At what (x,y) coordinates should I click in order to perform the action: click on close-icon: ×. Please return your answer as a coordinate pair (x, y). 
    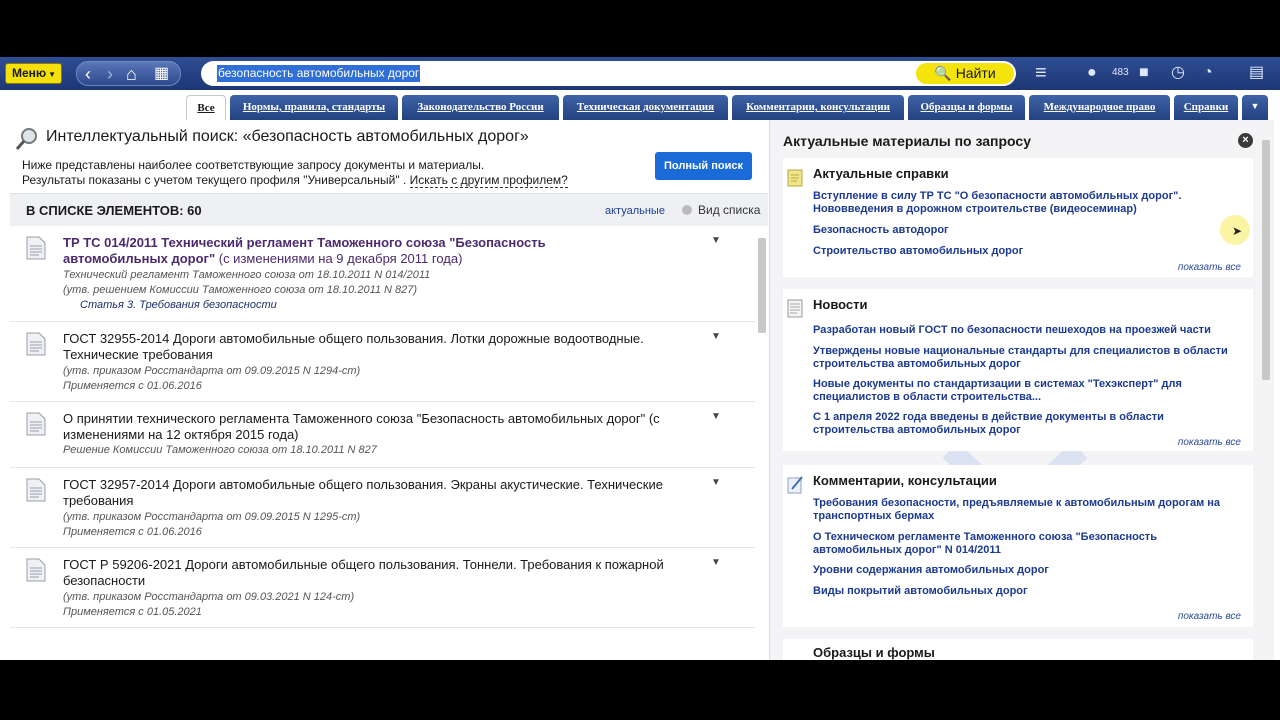
    Looking at the image, I should click on (1245, 140).